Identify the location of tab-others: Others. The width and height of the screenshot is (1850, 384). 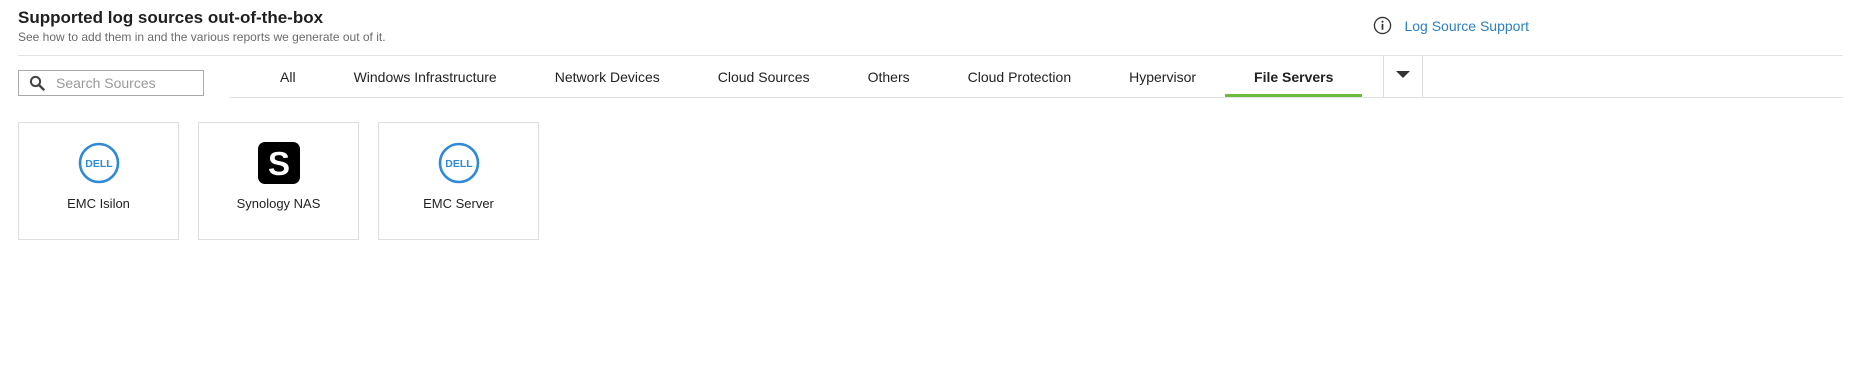
(889, 76).